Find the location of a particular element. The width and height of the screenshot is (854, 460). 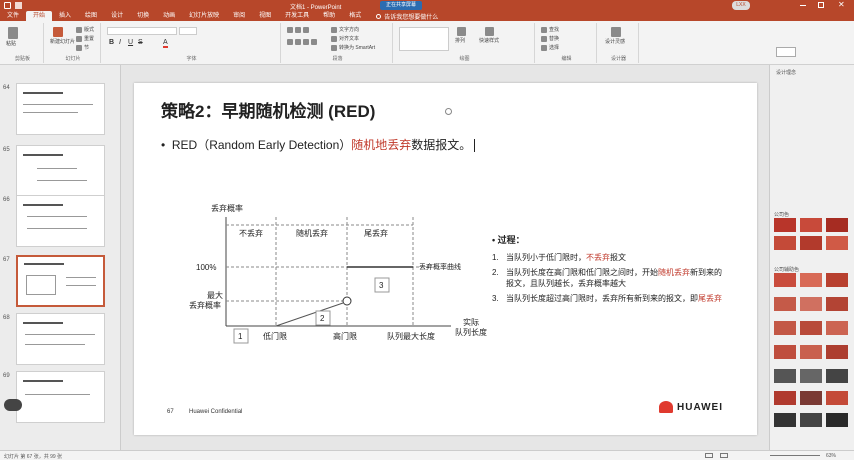

bold-icon: B is located at coordinates (111, 42).